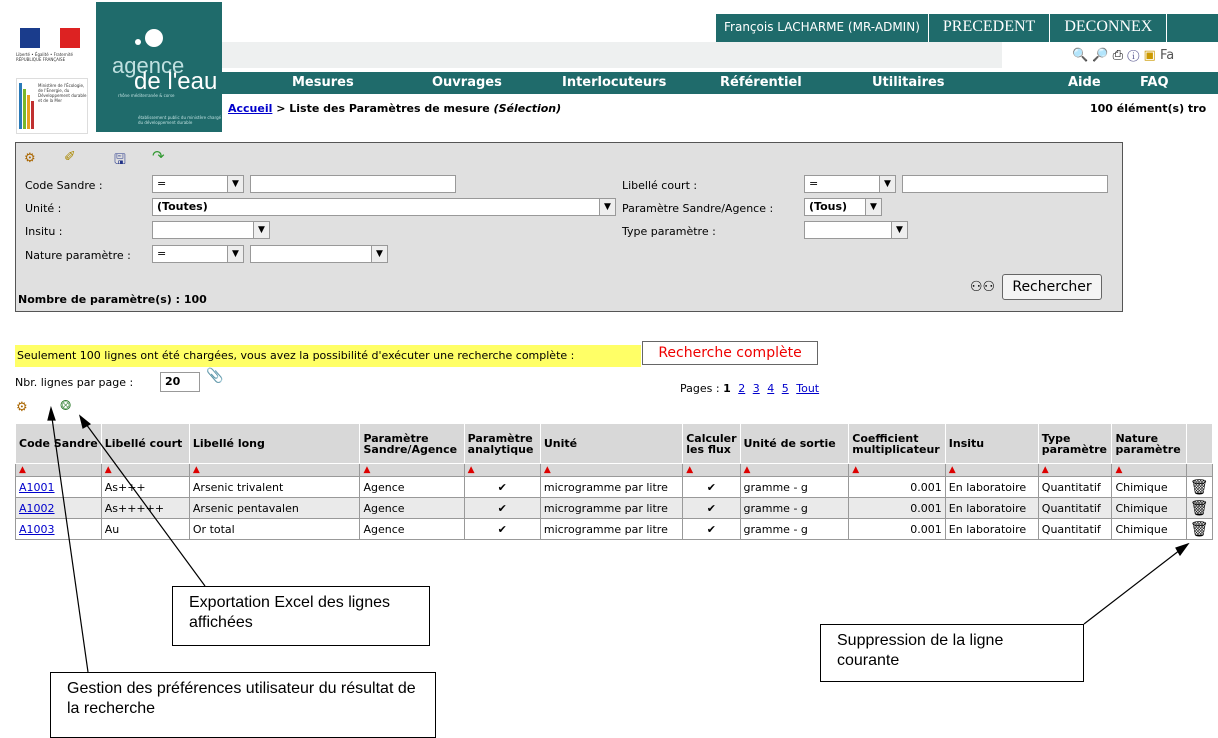 The width and height of the screenshot is (1218, 738). What do you see at coordinates (301, 616) in the screenshot?
I see `callout-excel-export: Exportation Excel des lignes affichées` at bounding box center [301, 616].